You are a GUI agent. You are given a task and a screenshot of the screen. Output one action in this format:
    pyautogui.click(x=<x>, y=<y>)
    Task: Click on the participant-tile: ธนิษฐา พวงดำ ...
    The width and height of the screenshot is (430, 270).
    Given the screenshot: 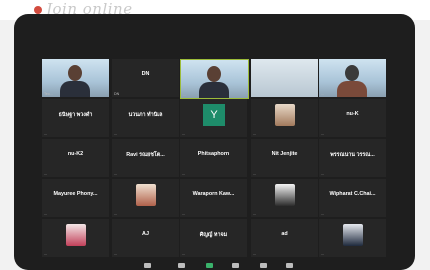 What is the action you would take?
    pyautogui.click(x=75, y=118)
    